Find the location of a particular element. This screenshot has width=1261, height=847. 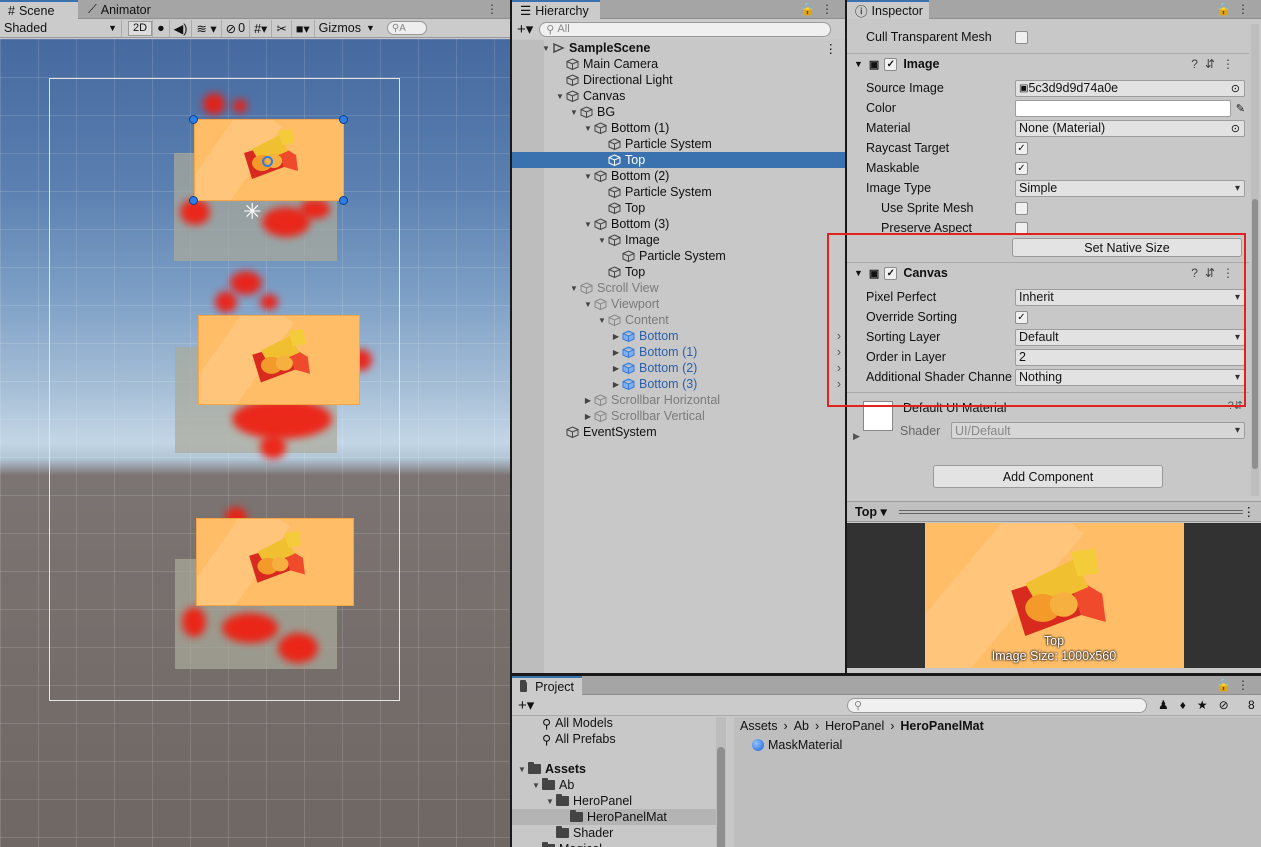

project-folder: Shader is located at coordinates (614, 833).